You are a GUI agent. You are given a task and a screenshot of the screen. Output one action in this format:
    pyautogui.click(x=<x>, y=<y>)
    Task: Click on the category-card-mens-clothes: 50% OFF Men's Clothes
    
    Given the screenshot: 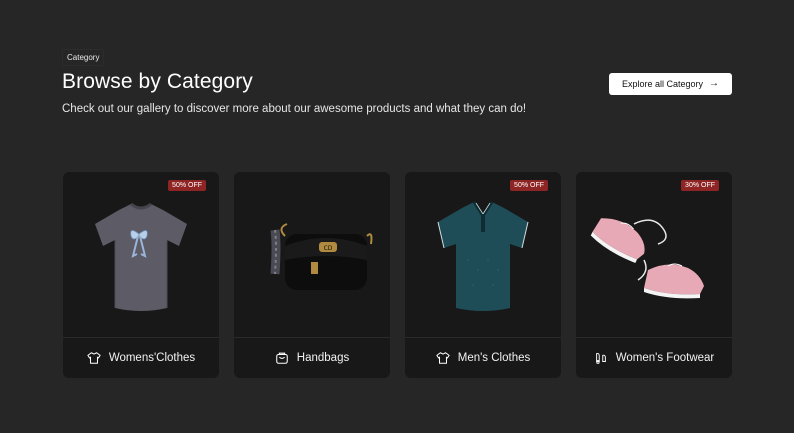 What is the action you would take?
    pyautogui.click(x=483, y=275)
    